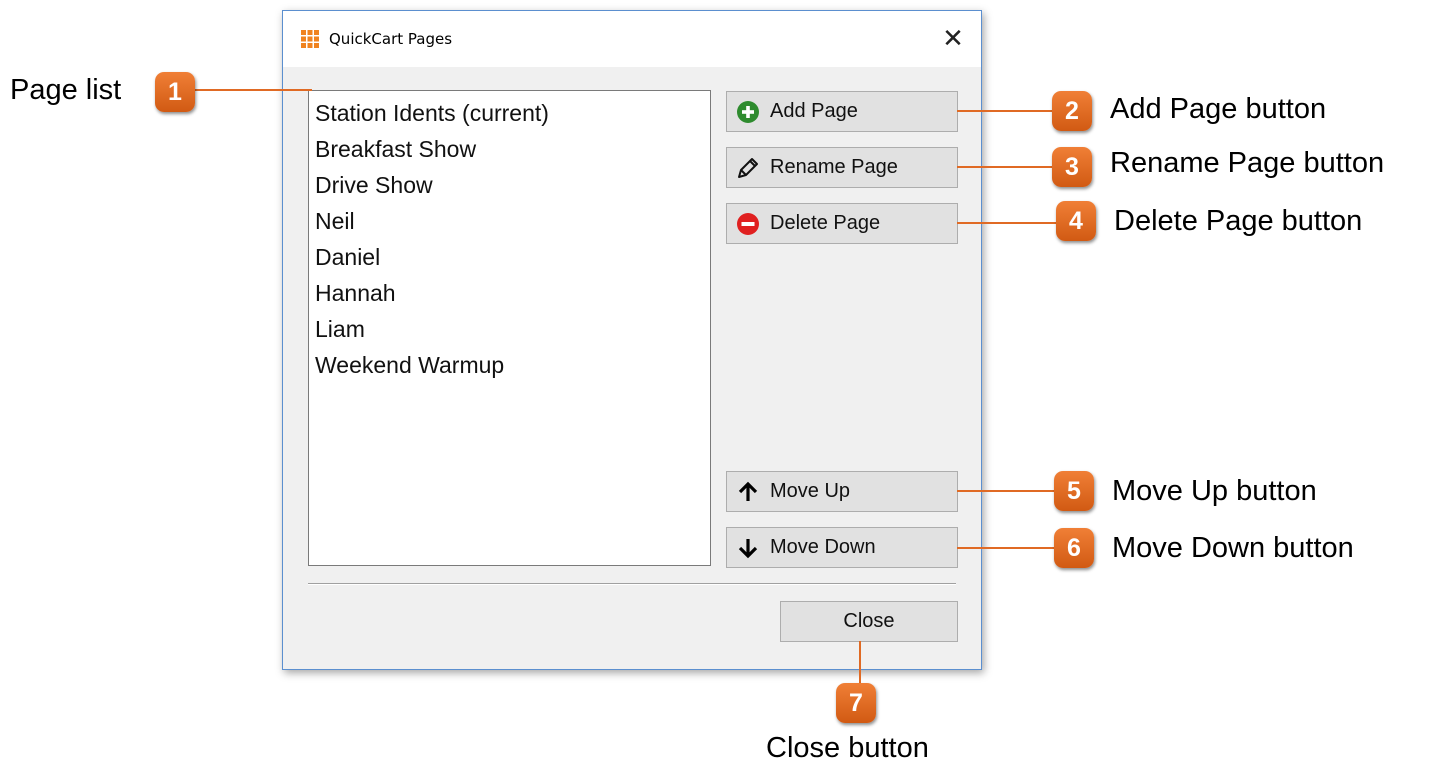  Describe the element at coordinates (823, 547) in the screenshot. I see `move-down-label: Move Down` at that location.